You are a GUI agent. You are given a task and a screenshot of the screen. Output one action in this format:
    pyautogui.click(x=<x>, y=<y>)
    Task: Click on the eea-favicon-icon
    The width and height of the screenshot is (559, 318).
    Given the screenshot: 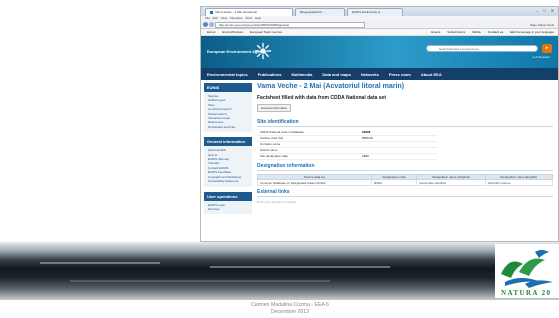 What is the action you would take?
    pyautogui.click(x=211, y=12)
    